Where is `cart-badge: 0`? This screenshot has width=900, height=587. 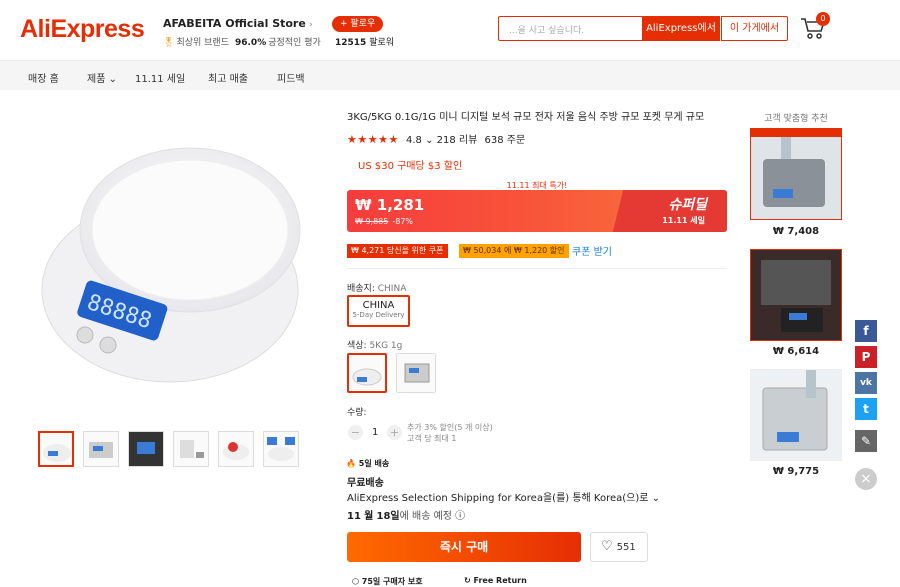 cart-badge: 0 is located at coordinates (823, 19).